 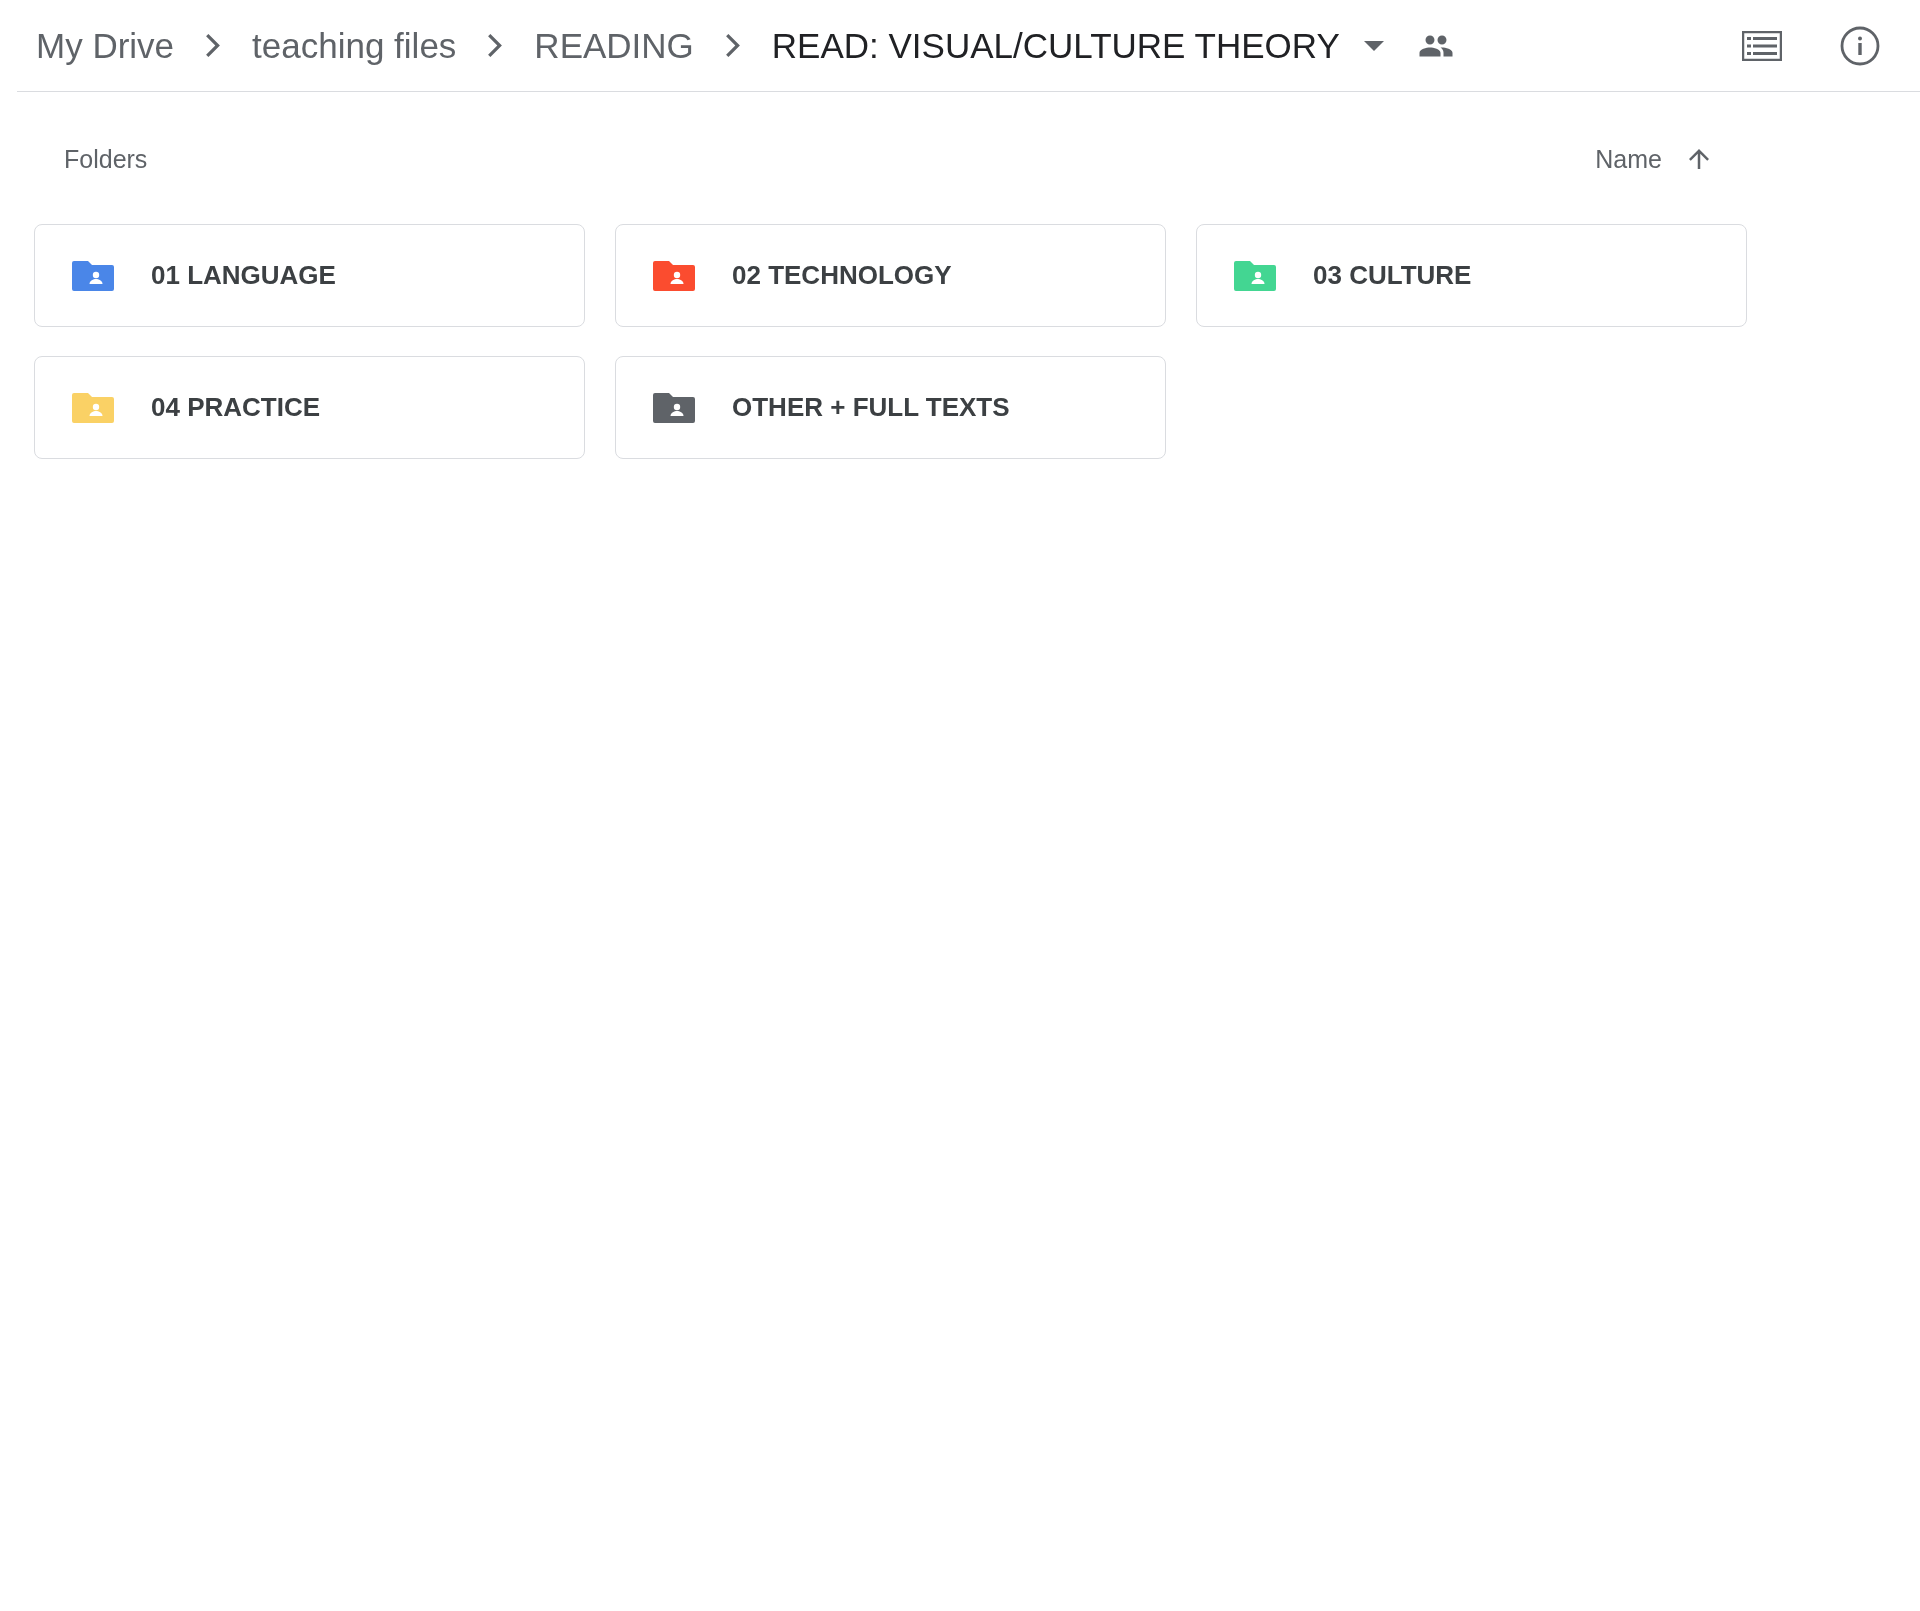 I want to click on breadcrumb-item: teaching files, so click(x=354, y=45).